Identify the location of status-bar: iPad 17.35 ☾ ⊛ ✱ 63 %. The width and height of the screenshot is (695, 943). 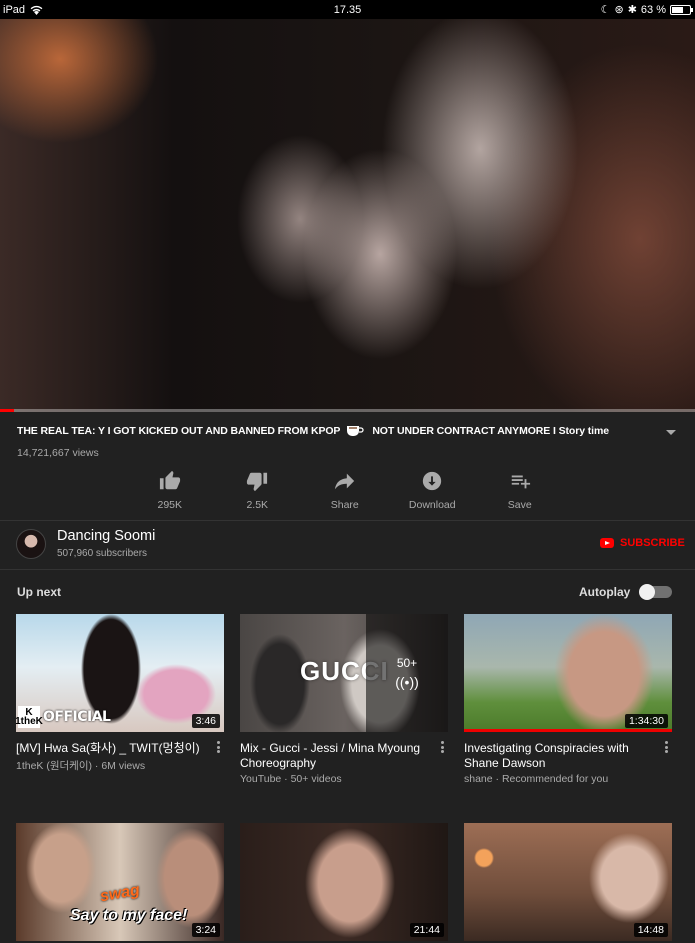
(347, 9).